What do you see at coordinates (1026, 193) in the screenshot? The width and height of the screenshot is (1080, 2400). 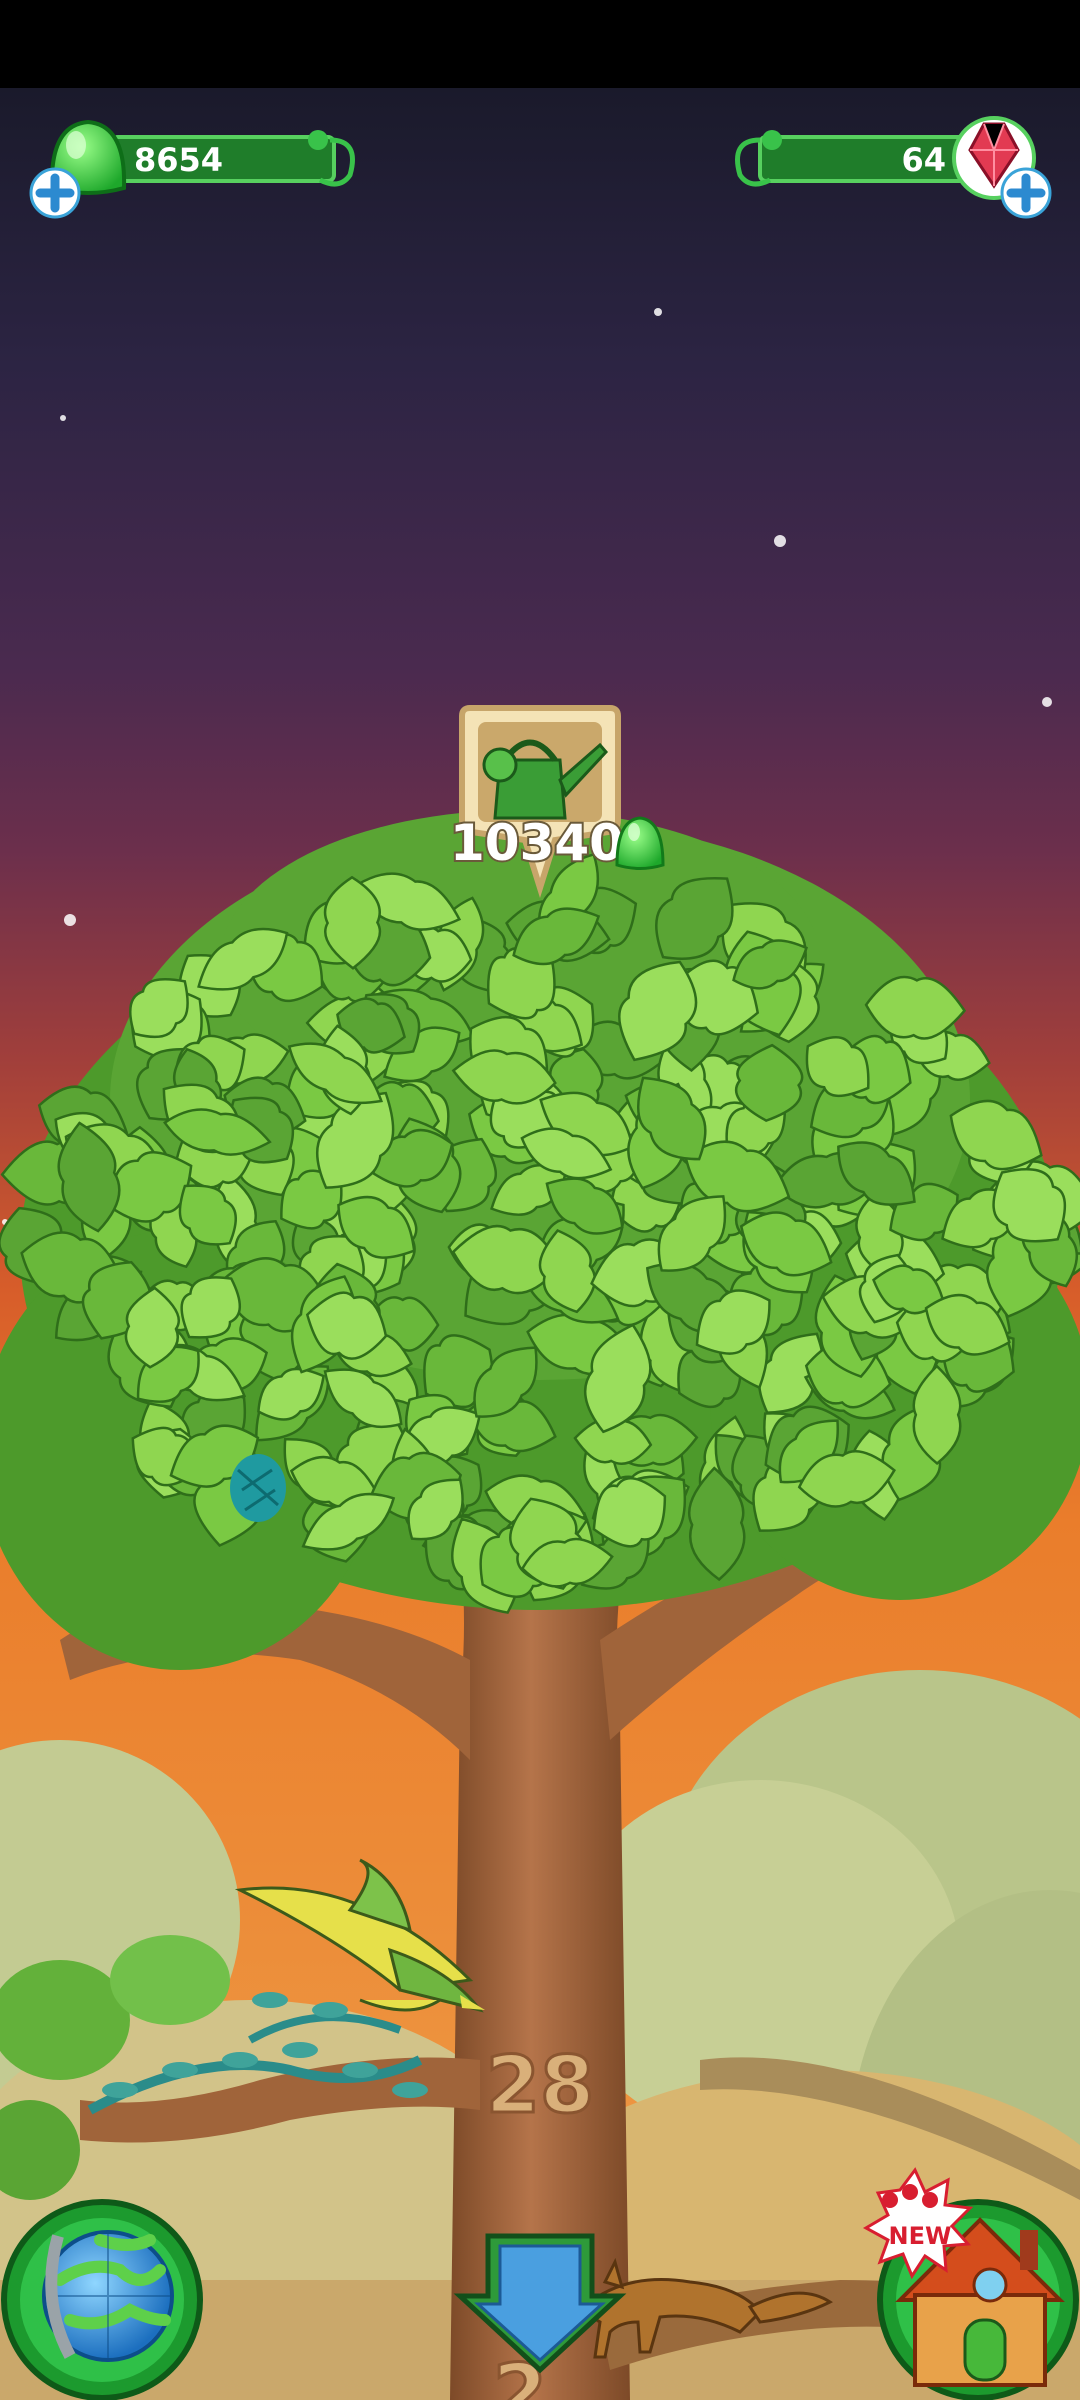 I see `add-gem-button` at bounding box center [1026, 193].